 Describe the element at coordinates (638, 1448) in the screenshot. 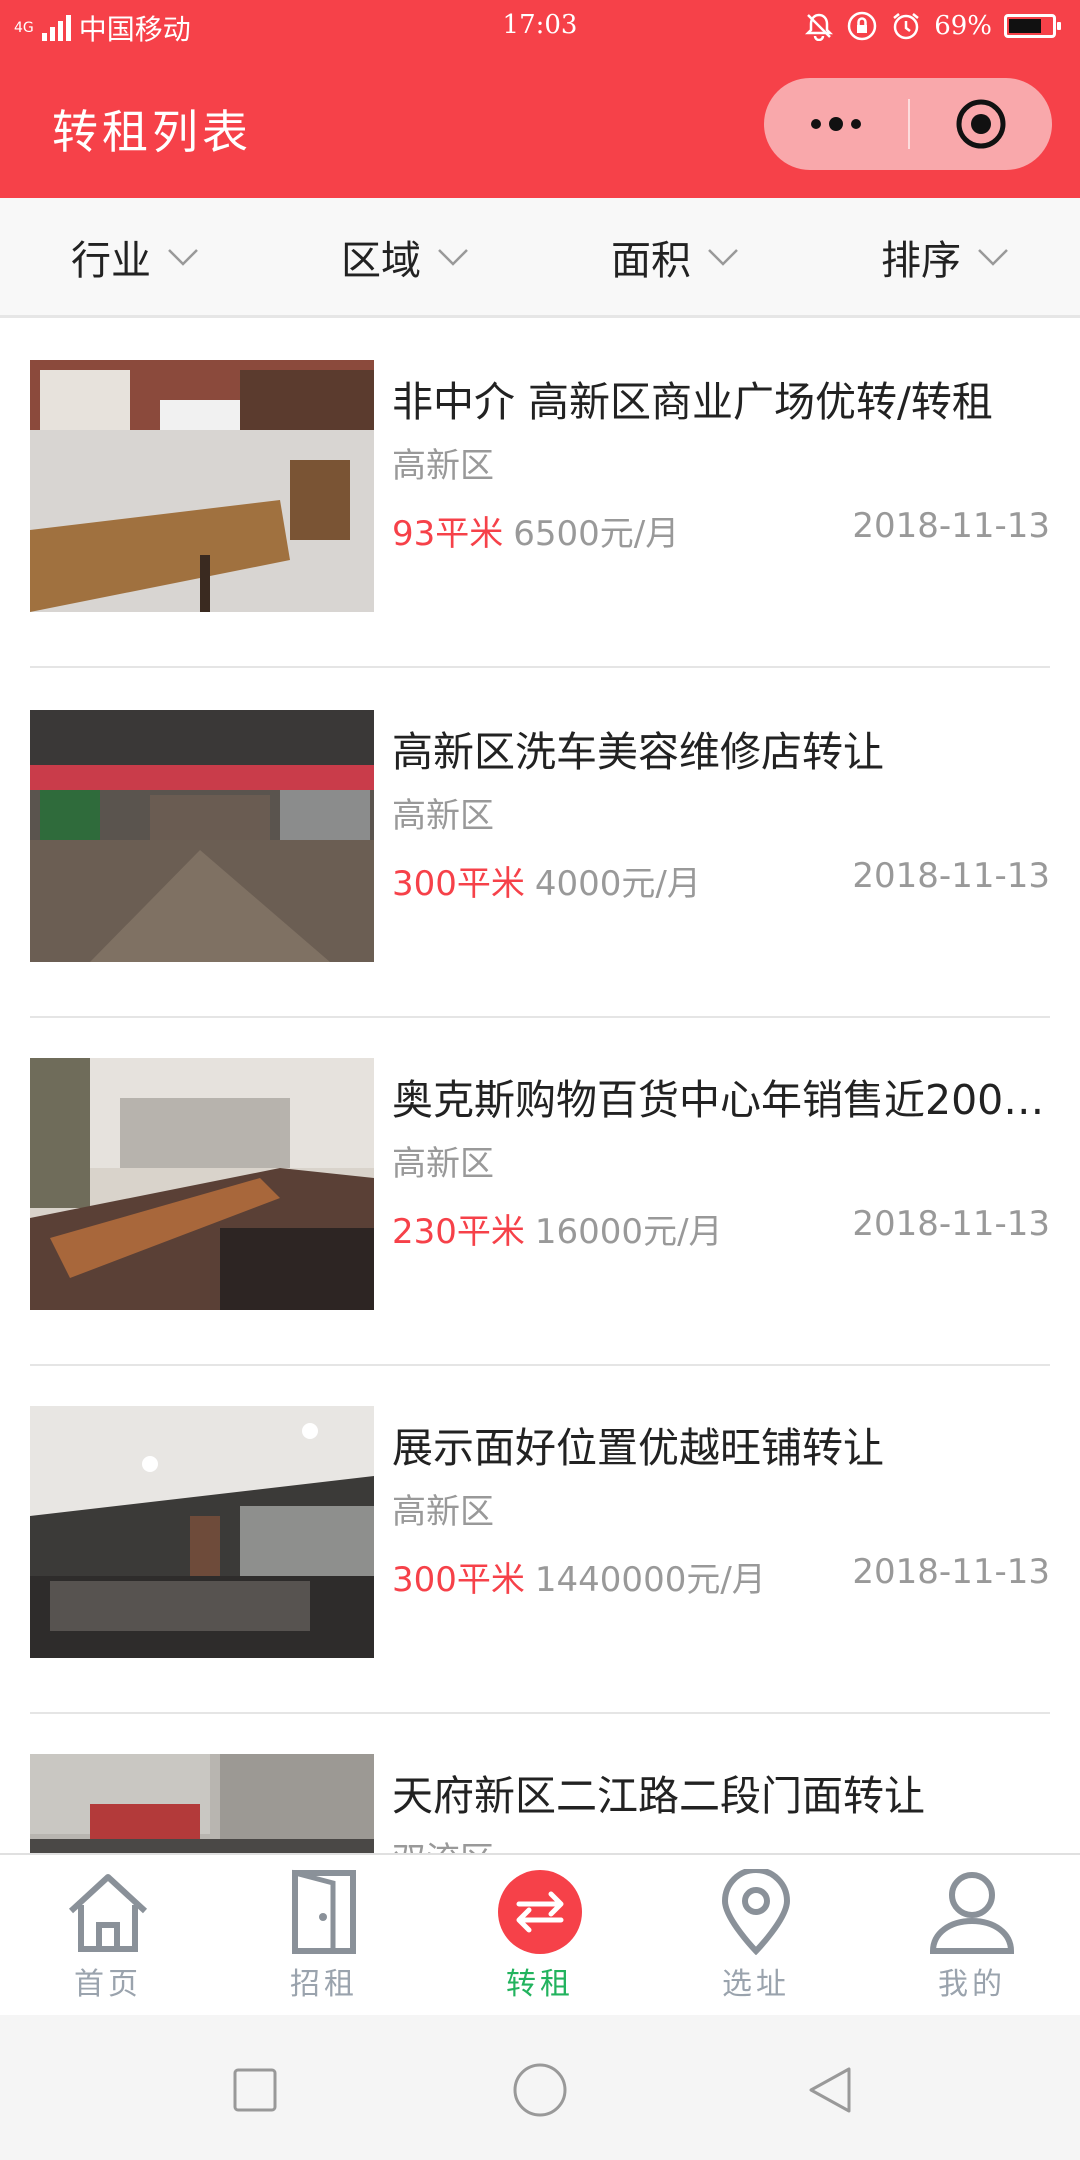

I see `listing-title: 展示面好位置优越旺铺转让` at that location.